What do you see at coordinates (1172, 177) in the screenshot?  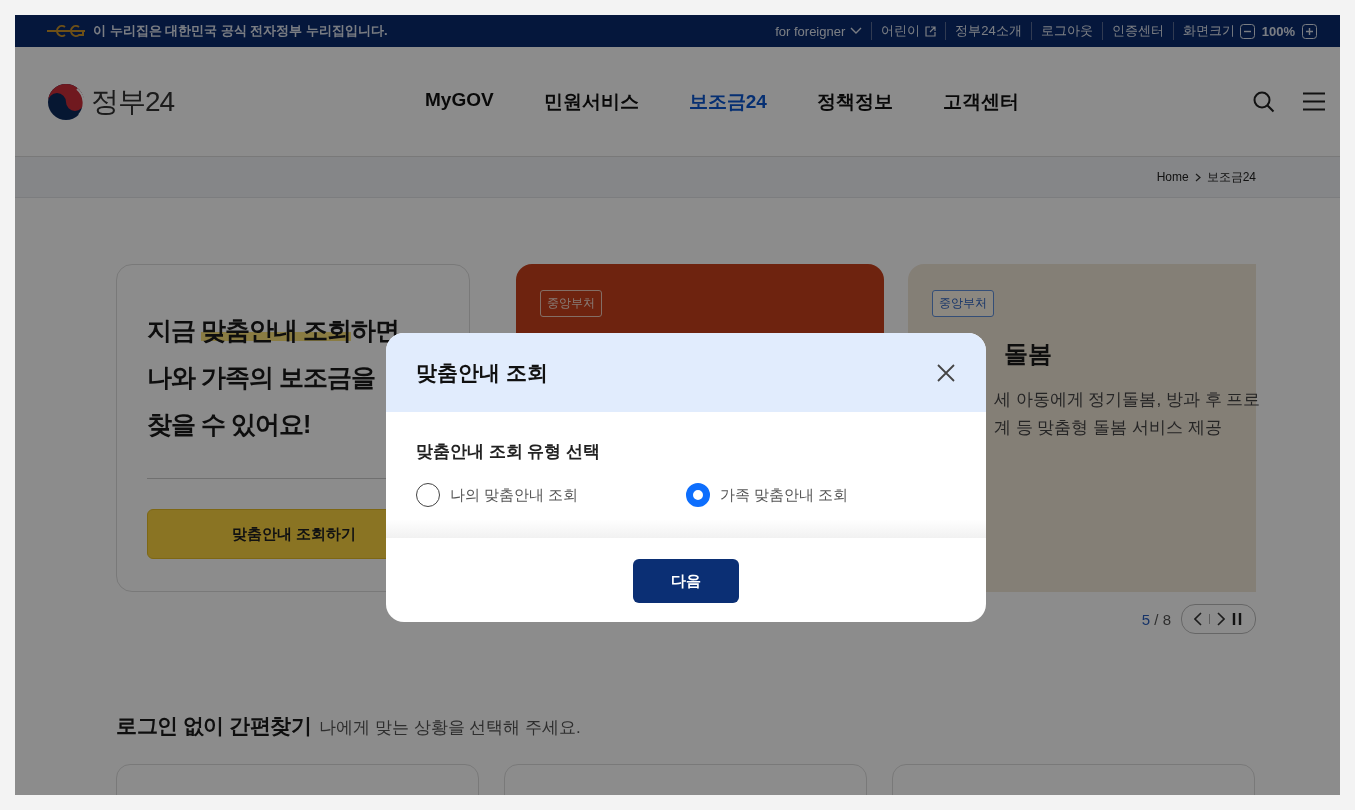 I see `breadcrumb-link: Home` at bounding box center [1172, 177].